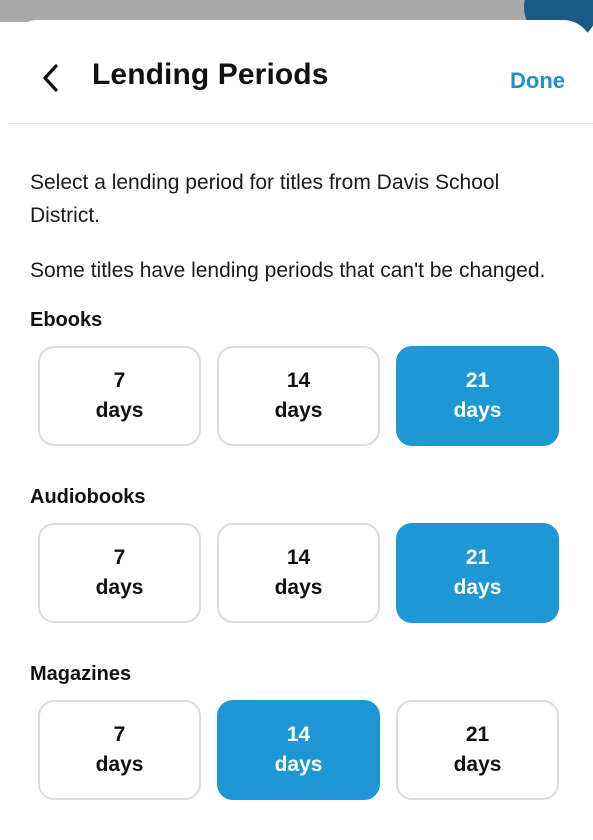 Image resolution: width=593 pixels, height=840 pixels. What do you see at coordinates (81, 674) in the screenshot?
I see `section-label: Magazines` at bounding box center [81, 674].